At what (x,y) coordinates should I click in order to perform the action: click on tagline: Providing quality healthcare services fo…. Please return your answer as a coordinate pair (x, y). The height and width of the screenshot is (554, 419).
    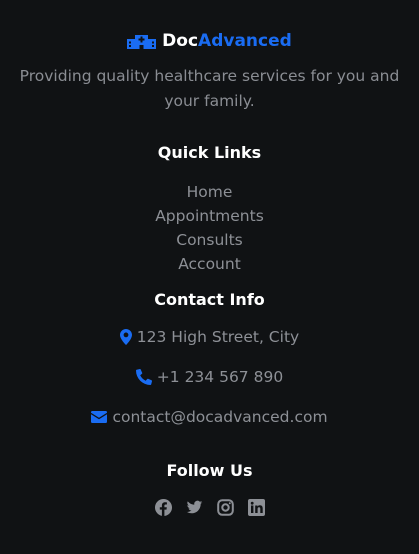
    Looking at the image, I should click on (209, 88).